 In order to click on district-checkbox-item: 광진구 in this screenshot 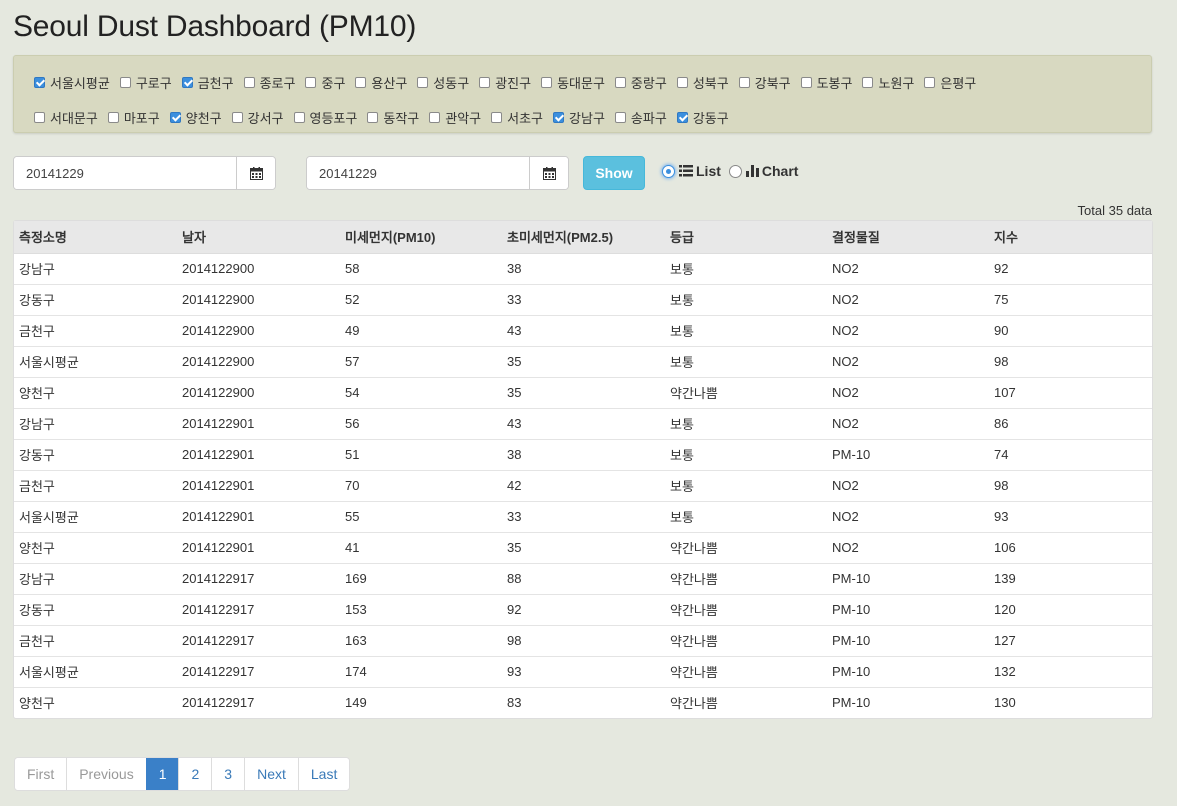, I will do `click(505, 82)`.